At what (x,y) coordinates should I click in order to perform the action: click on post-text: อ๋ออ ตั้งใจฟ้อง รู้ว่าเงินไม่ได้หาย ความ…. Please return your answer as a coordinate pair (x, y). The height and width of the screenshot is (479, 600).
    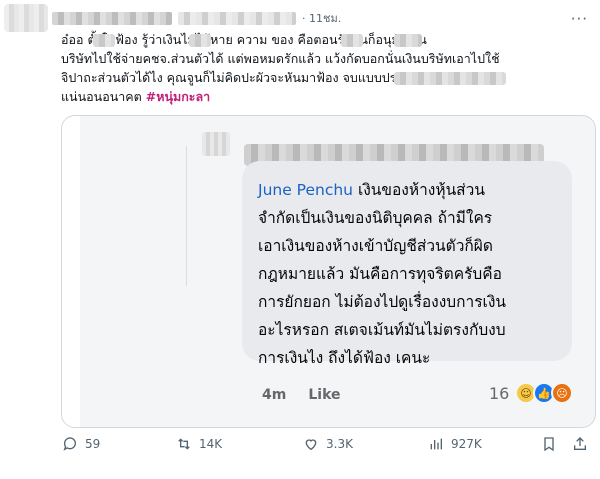
    Looking at the image, I should click on (328, 68).